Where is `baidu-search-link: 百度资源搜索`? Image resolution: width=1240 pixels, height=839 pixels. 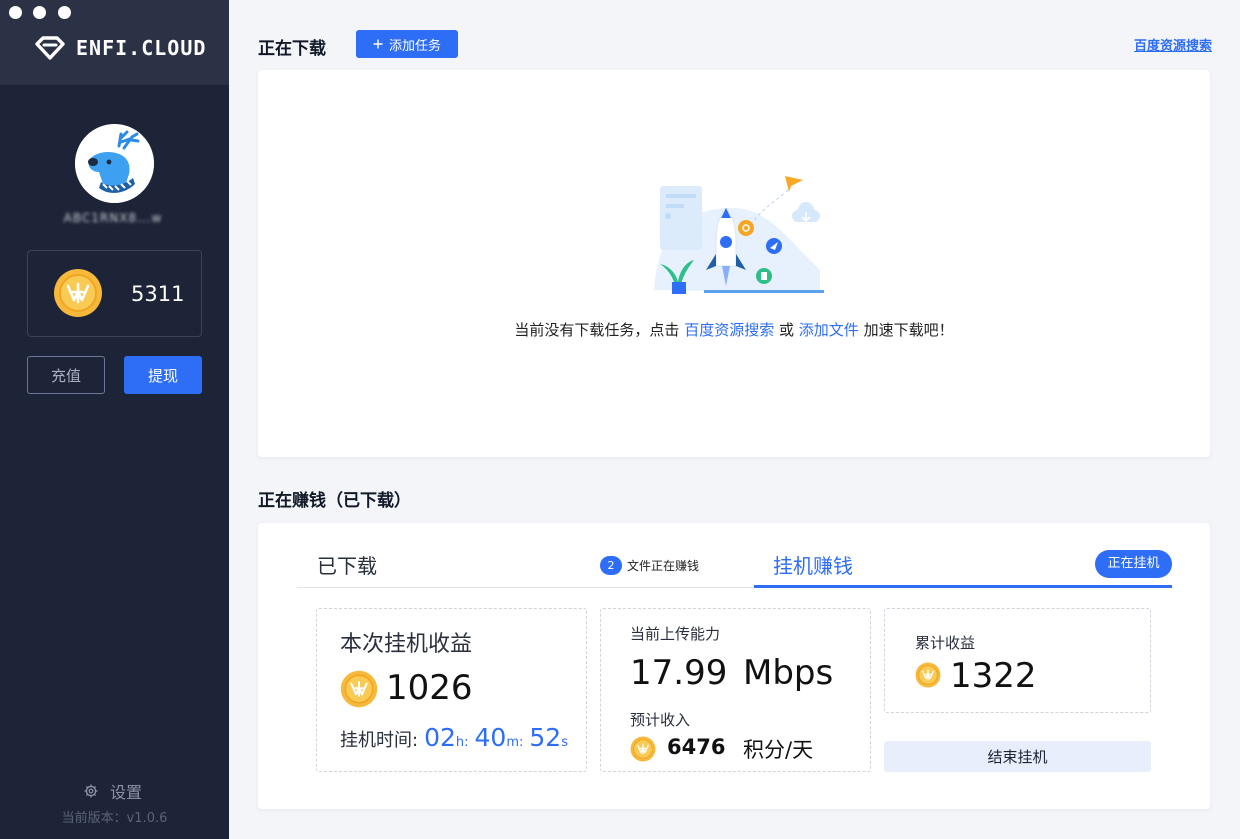
baidu-search-link: 百度资源搜索 is located at coordinates (1158, 44).